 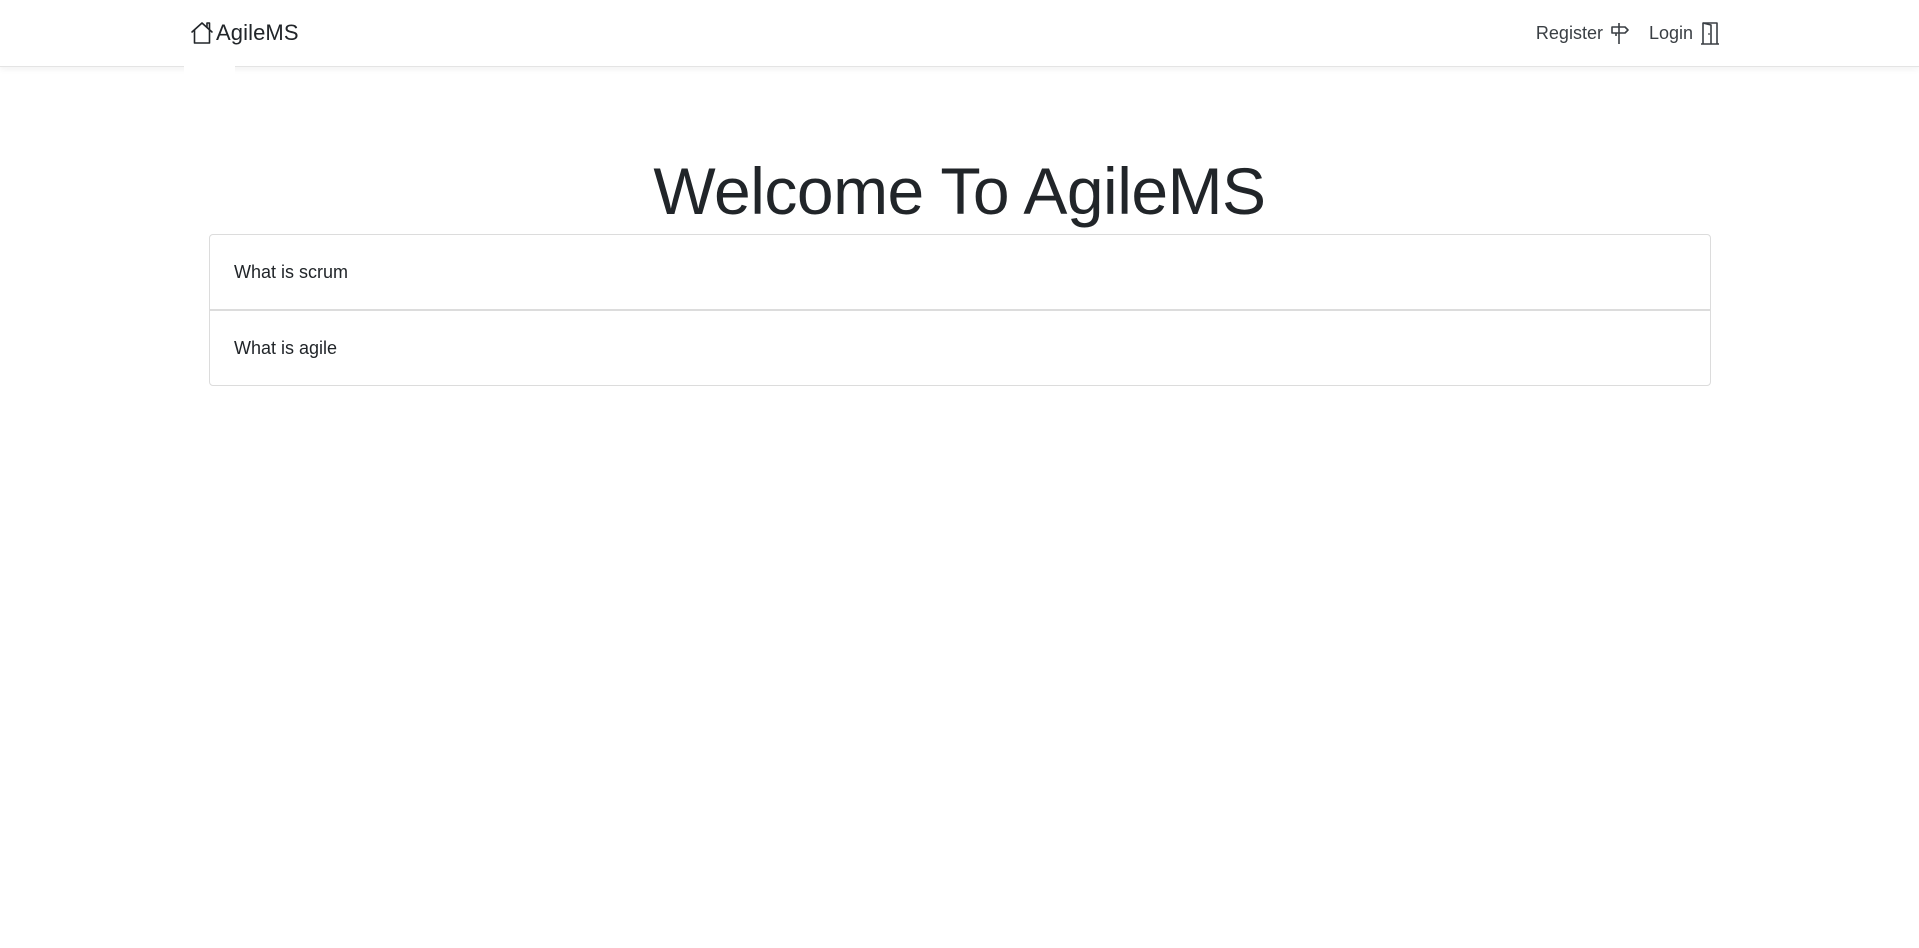 I want to click on register-link: Register, so click(x=1583, y=33).